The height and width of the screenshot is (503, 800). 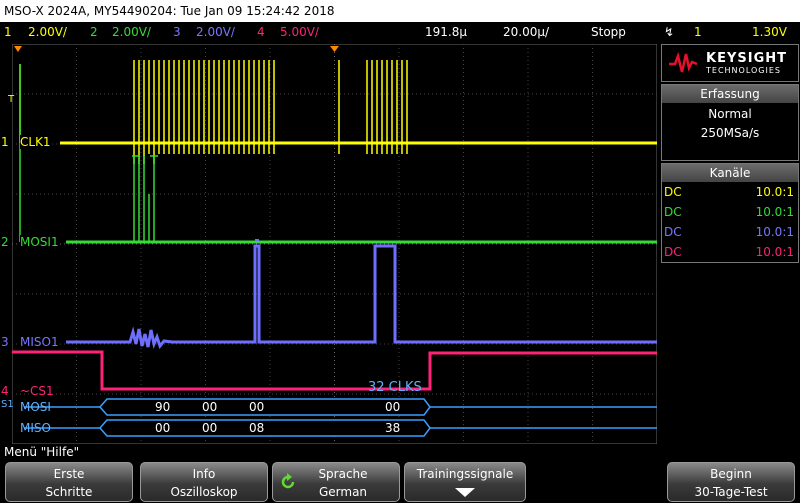 I want to click on mosi-label: MOSI1, so click(x=39, y=242).